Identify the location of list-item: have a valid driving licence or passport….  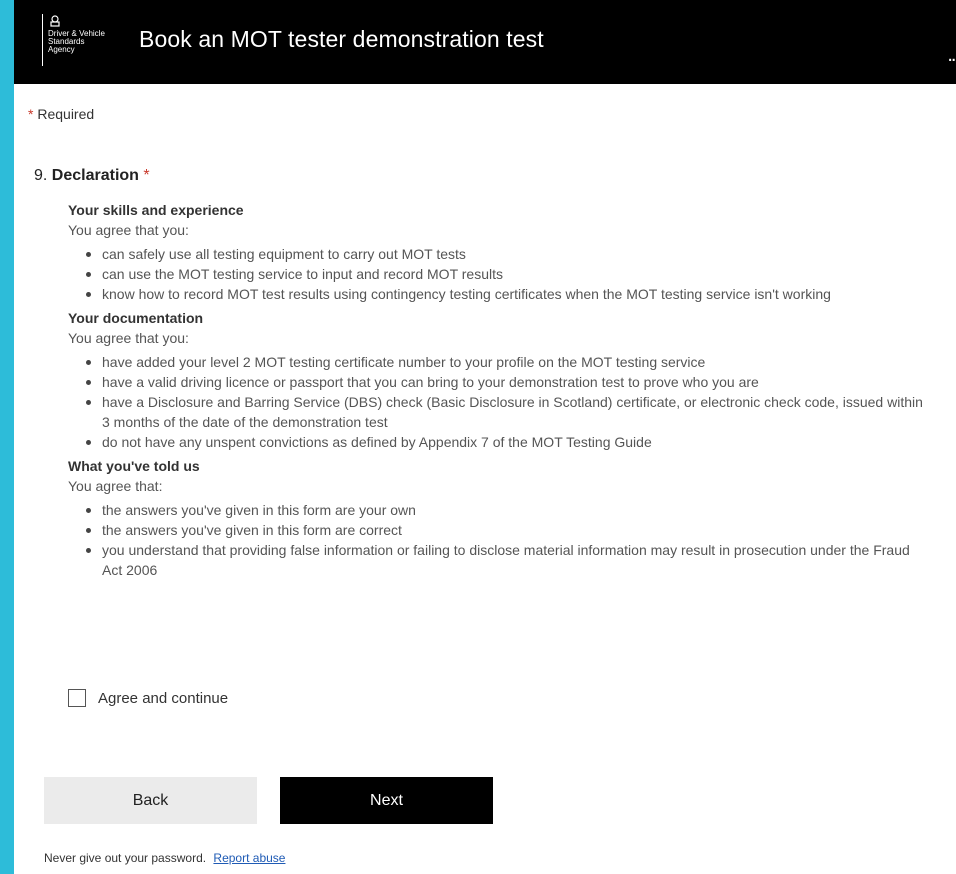
(507, 382).